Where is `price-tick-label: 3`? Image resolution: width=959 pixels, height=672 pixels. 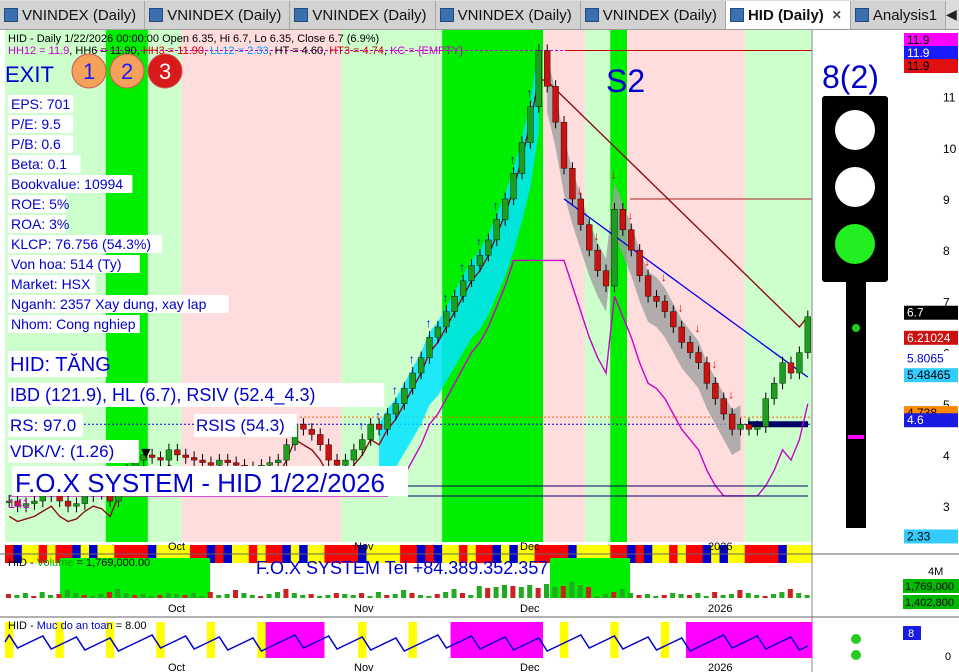
price-tick-label: 3 is located at coordinates (946, 507).